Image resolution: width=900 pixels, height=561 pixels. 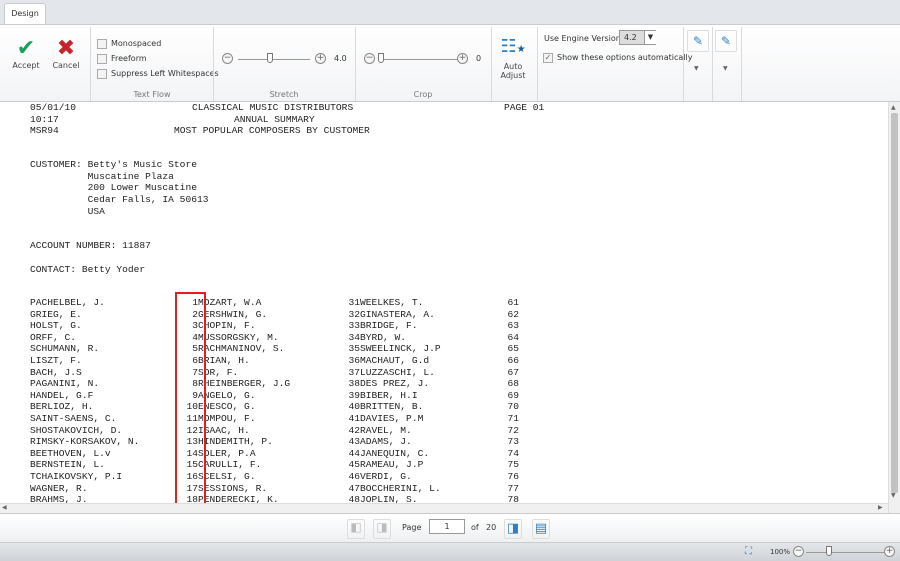 I want to click on composer-name: BOCCHERINI, L., so click(x=400, y=488).